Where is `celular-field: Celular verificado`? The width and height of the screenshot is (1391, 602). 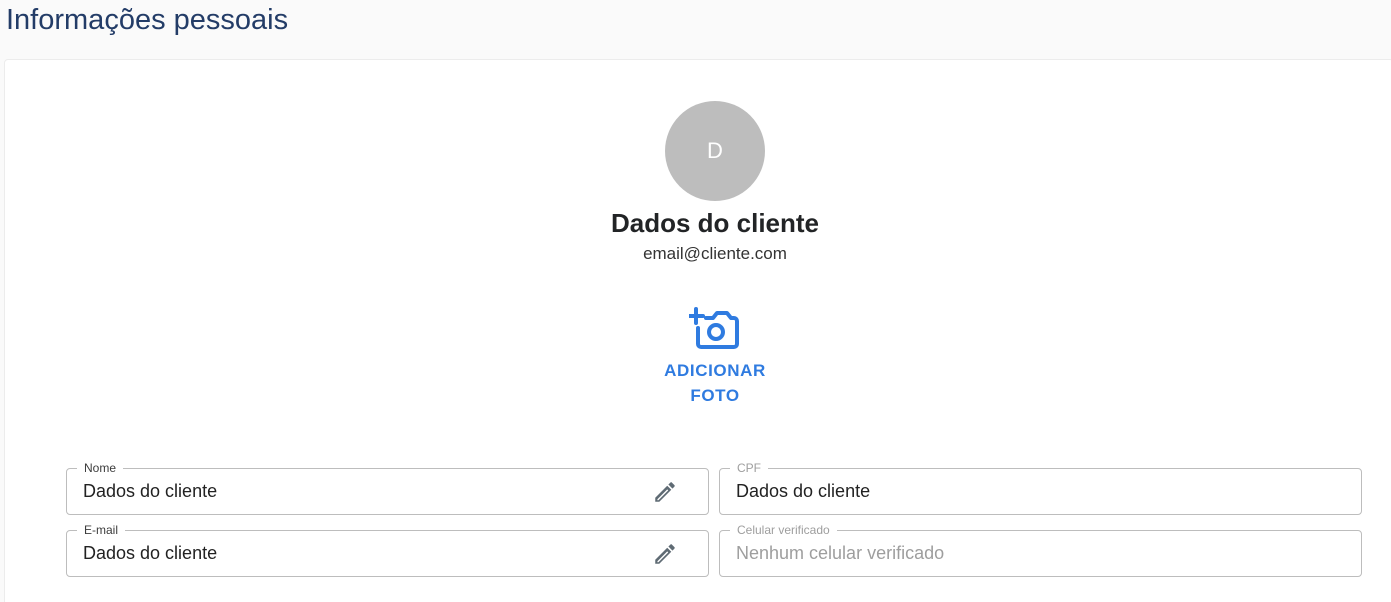 celular-field: Celular verificado is located at coordinates (1040, 550).